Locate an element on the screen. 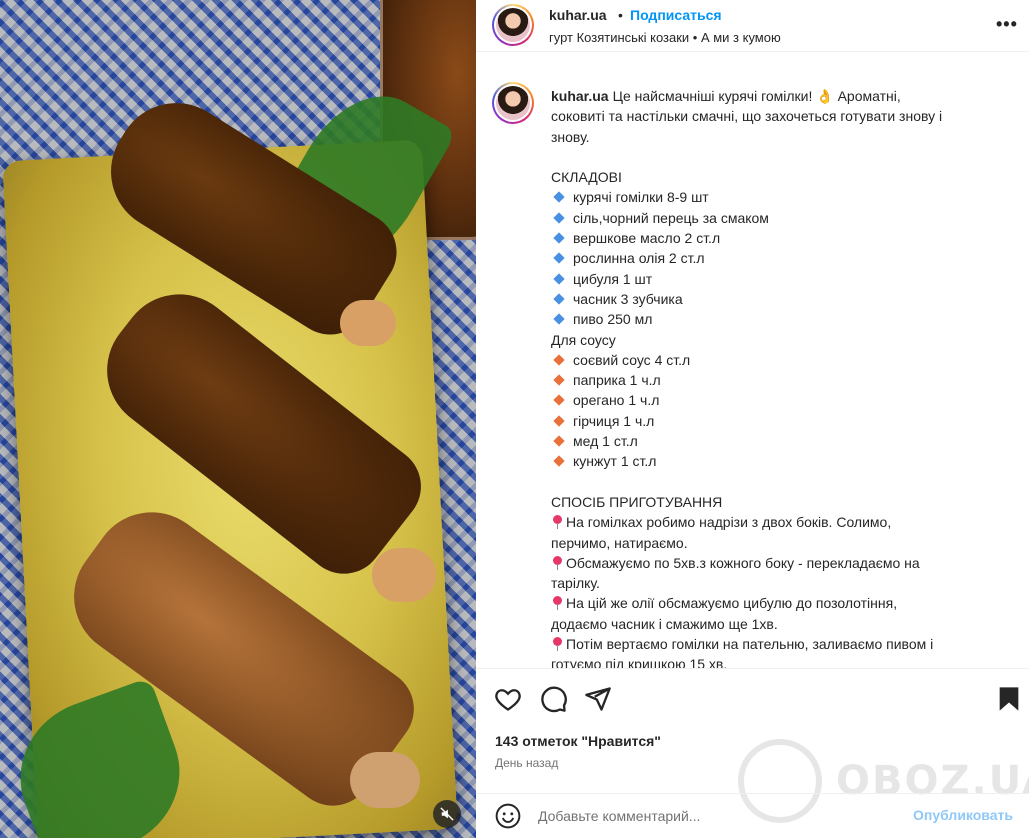 The width and height of the screenshot is (1029, 838). list-item: орегано 1 ч.л is located at coordinates (776, 400).